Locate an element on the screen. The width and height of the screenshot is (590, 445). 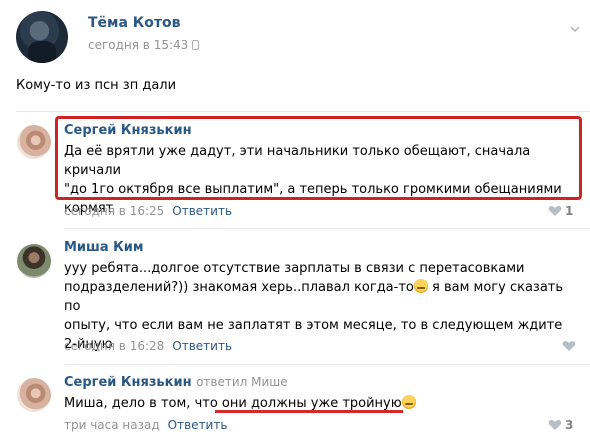
post-text: Кому-то из псн зп дали is located at coordinates (96, 85).